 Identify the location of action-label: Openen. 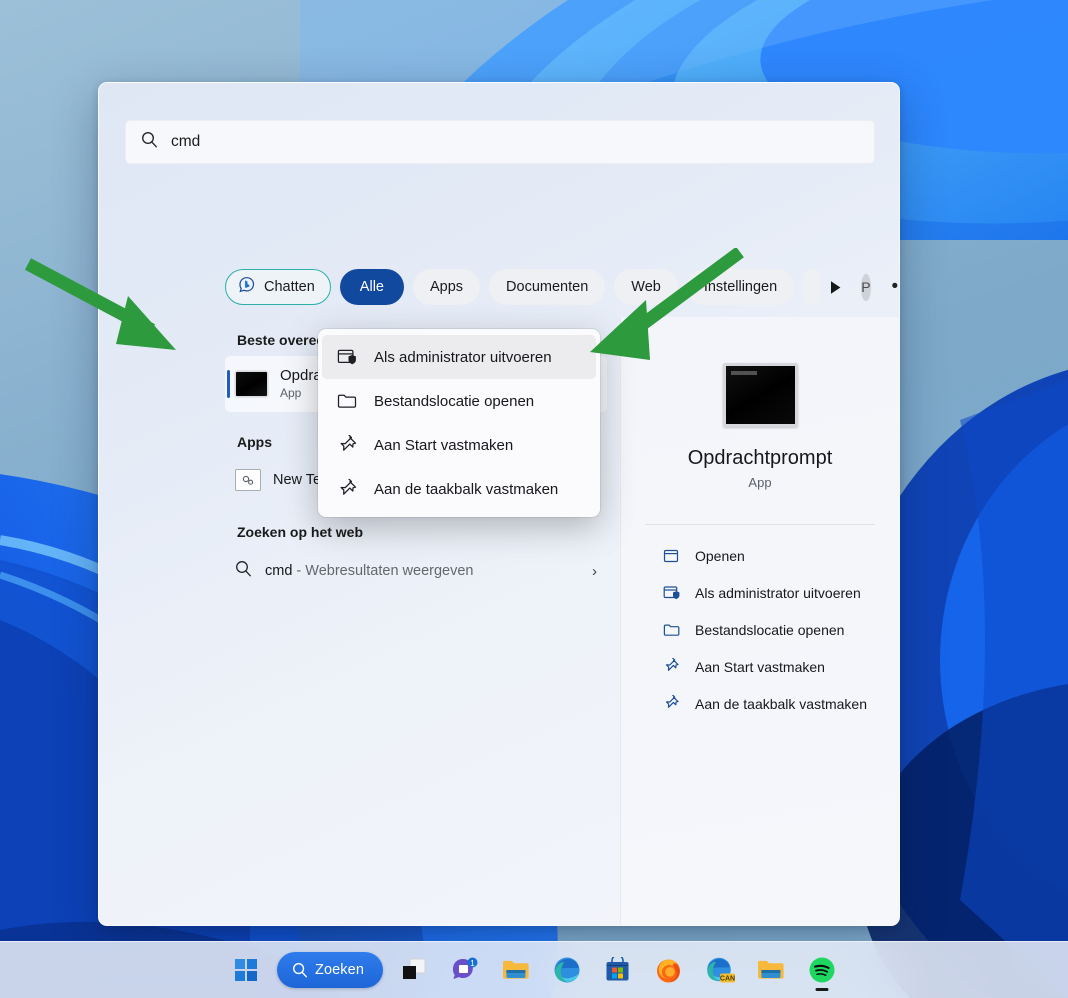
(720, 555).